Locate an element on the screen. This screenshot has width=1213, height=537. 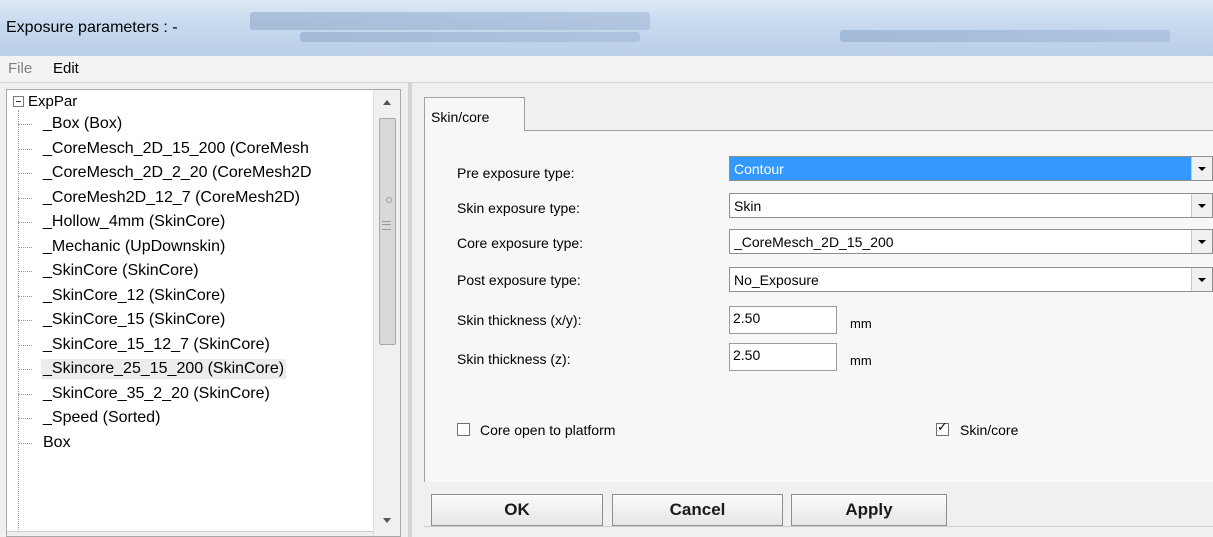
tree-item: _SkinCore_15_12_7 (SkinCore) is located at coordinates (145, 345).